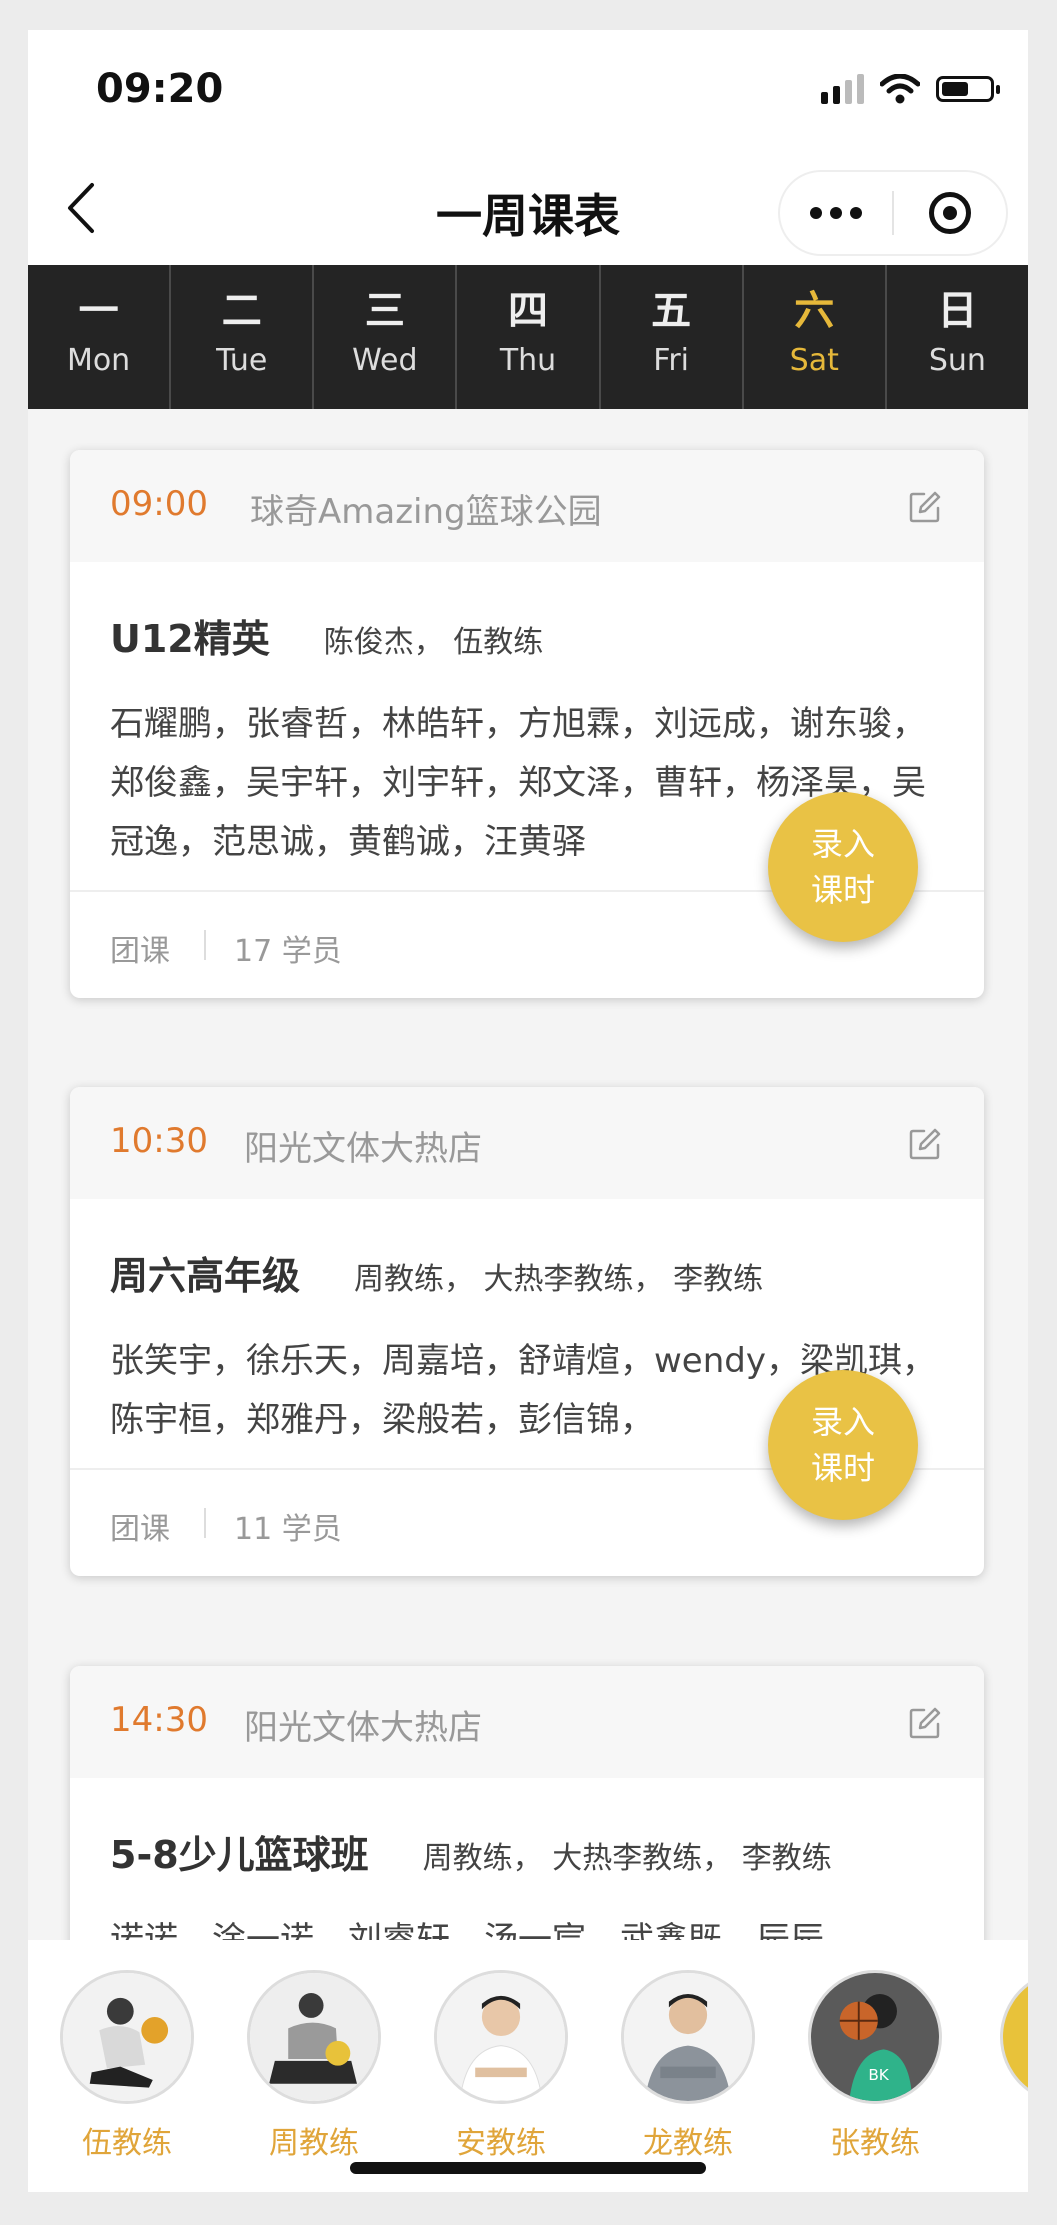 The width and height of the screenshot is (1057, 2225). I want to click on student-count: 17 学员, so click(288, 951).